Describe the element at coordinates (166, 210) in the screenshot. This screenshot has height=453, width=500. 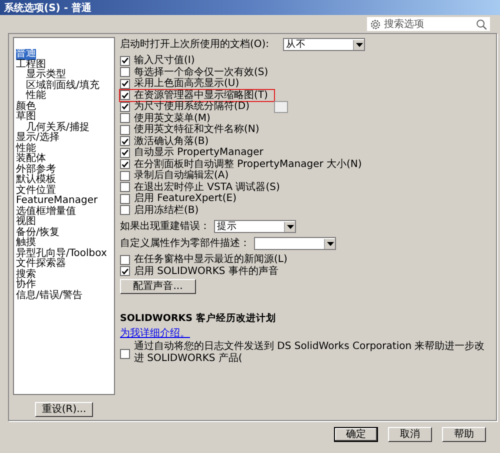
I see `option-label: 启用冻结栏(B)` at that location.